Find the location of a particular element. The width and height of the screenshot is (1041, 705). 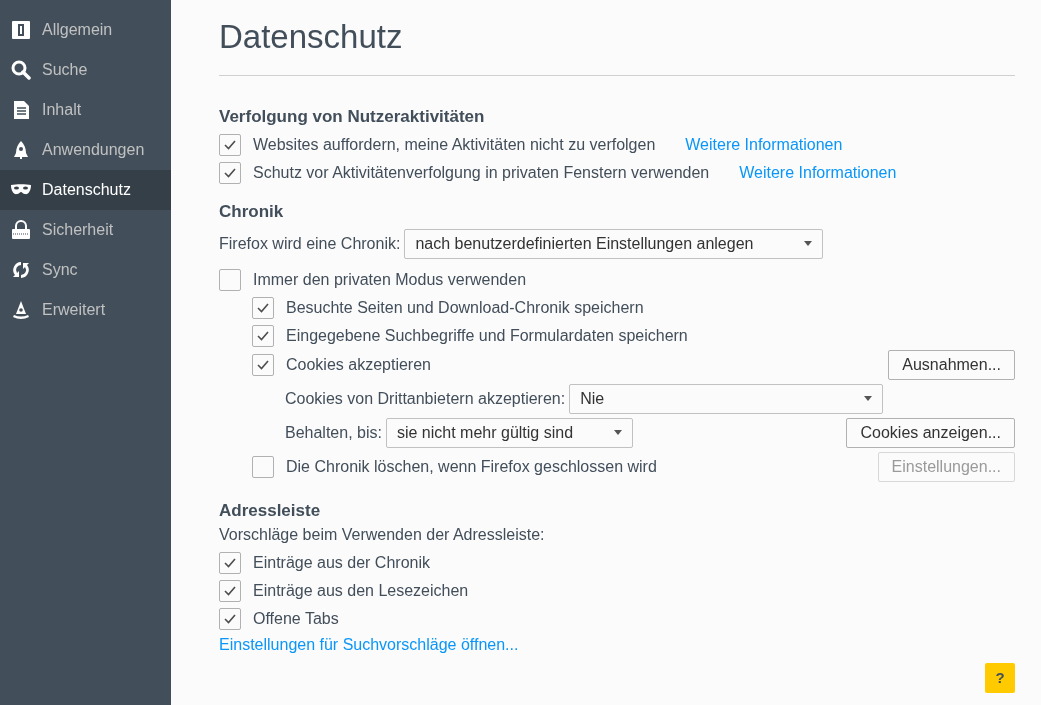

field-label: Behalten, bis: is located at coordinates (333, 432).